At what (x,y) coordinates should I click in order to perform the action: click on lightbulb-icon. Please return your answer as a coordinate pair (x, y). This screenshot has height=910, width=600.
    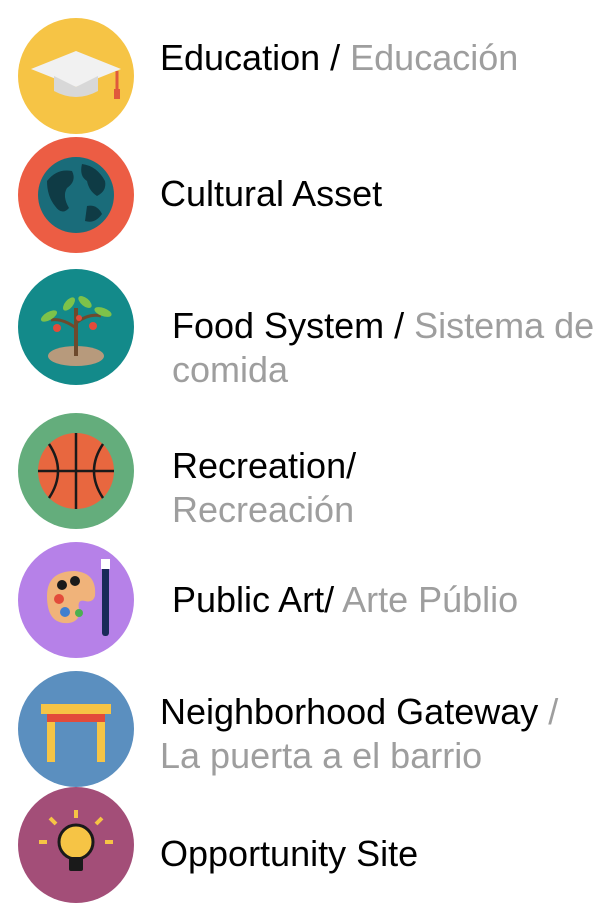
    Looking at the image, I should click on (76, 845).